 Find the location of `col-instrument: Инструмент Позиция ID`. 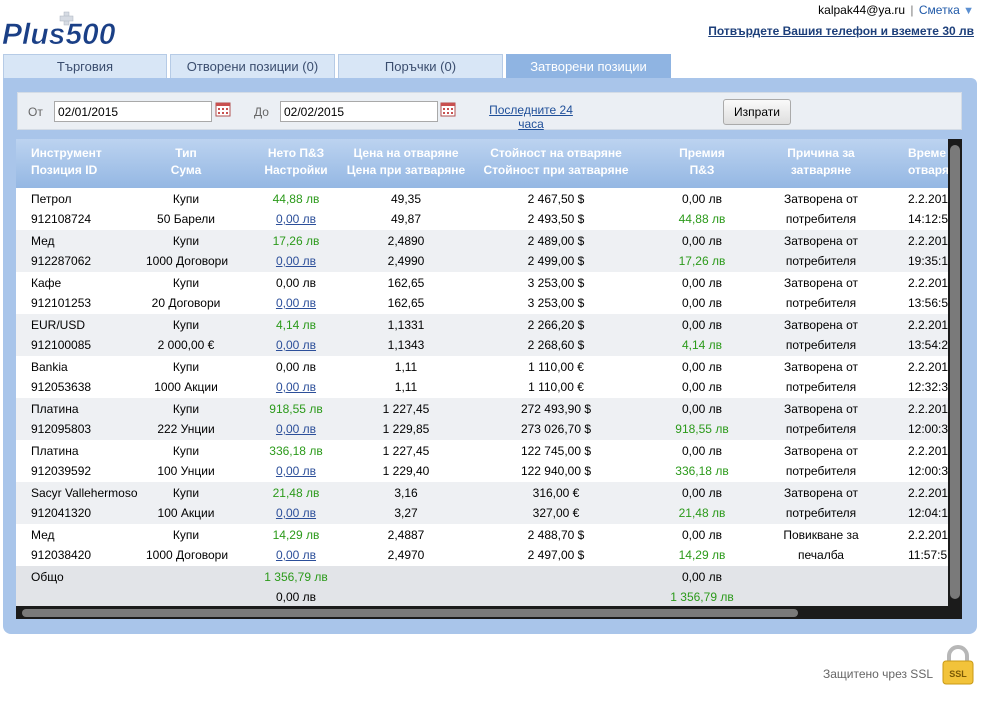

col-instrument: Инструмент Позиция ID is located at coordinates (66, 163).